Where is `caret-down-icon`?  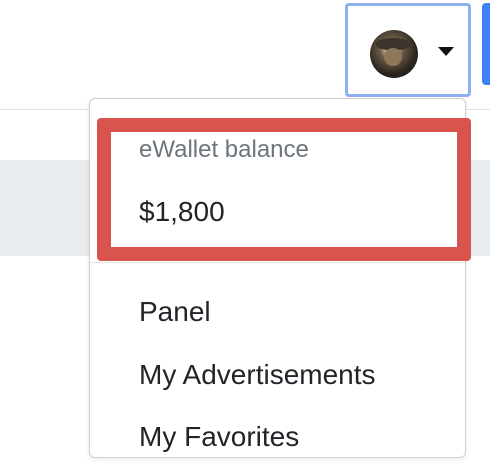 caret-down-icon is located at coordinates (446, 51).